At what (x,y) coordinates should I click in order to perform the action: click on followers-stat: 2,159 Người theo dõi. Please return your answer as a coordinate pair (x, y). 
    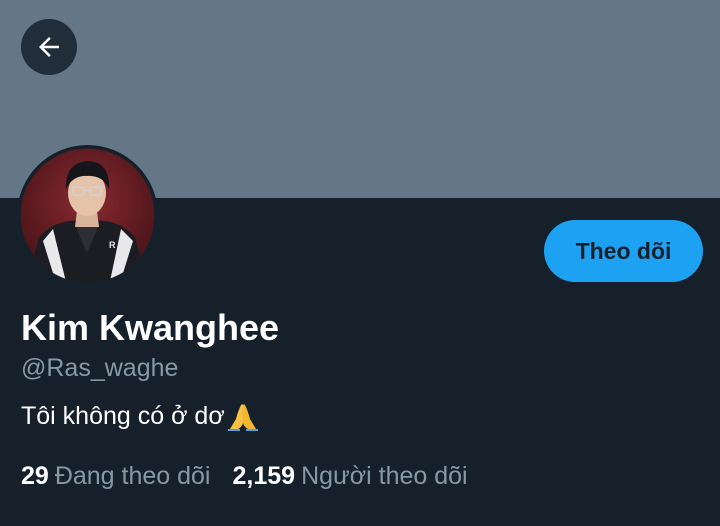
    Looking at the image, I should click on (350, 476).